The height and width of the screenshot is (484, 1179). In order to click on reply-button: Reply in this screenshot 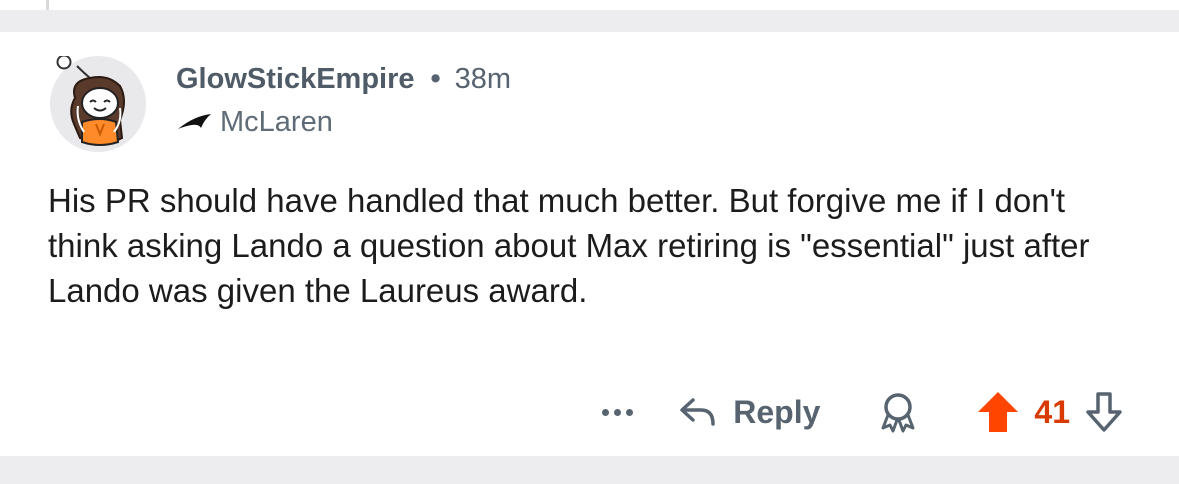, I will do `click(748, 412)`.